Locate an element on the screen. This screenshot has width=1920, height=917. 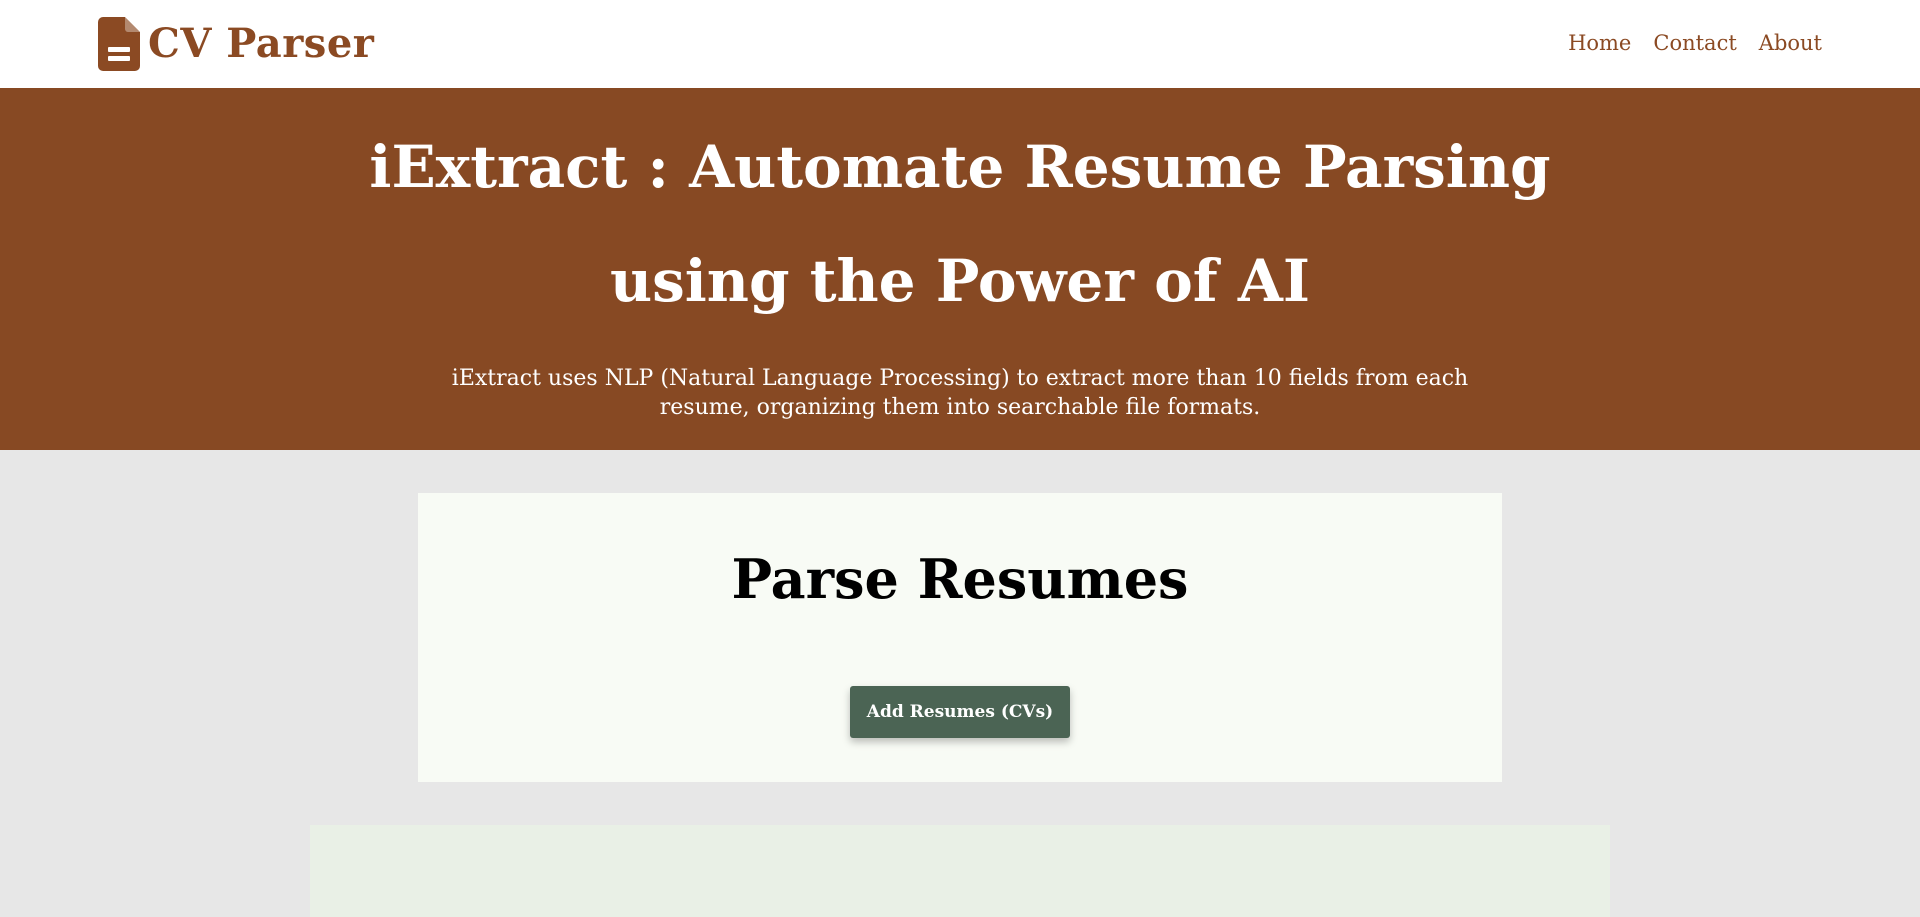
brand-logo-link: CV Parser is located at coordinates (236, 44).